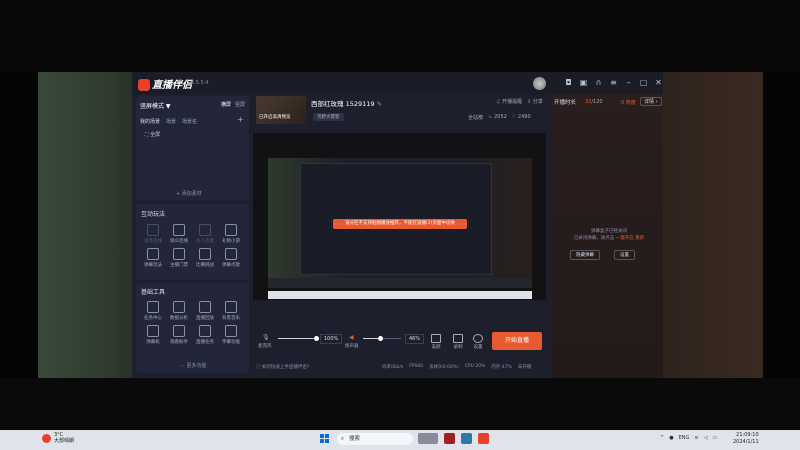 This screenshot has height=450, width=800. I want to click on app-photo-icon, so click(466, 438).